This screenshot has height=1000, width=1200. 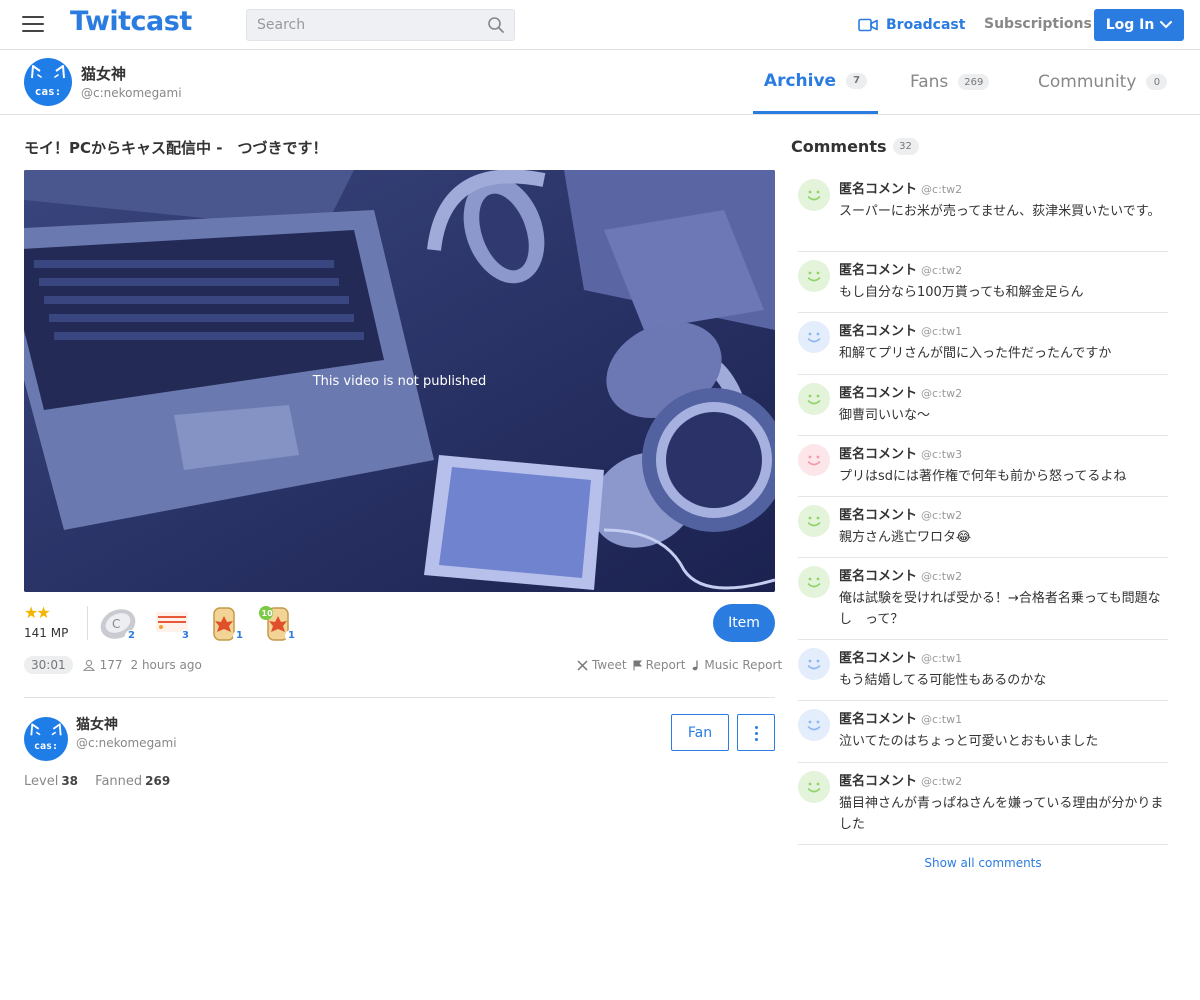 What do you see at coordinates (905, 146) in the screenshot?
I see `comments-count-badge: 32` at bounding box center [905, 146].